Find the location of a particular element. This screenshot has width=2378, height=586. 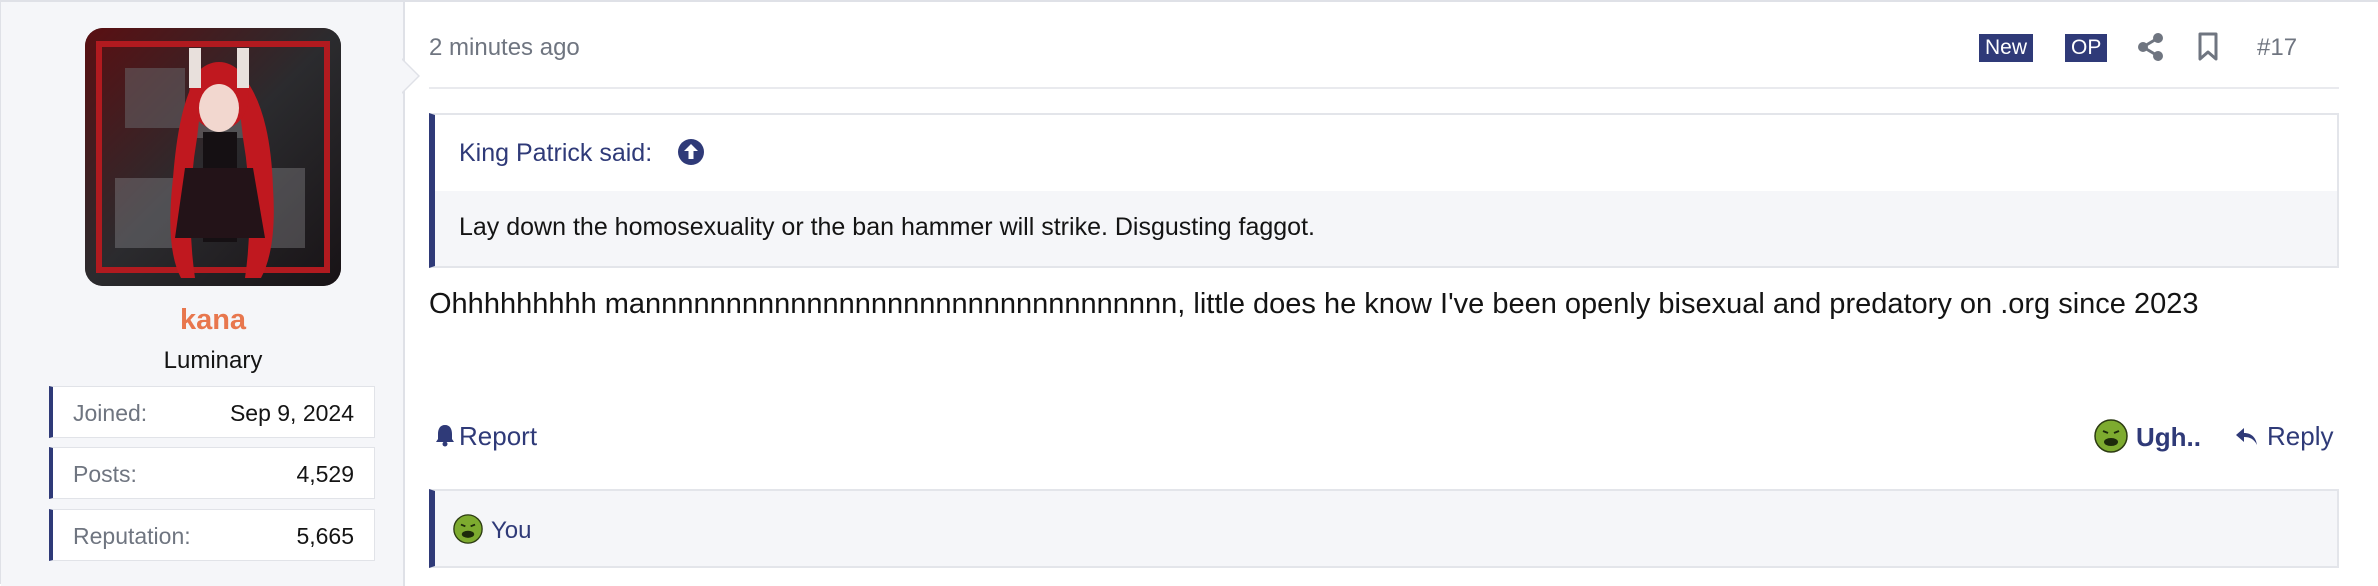

report-button: Report is located at coordinates (486, 436).